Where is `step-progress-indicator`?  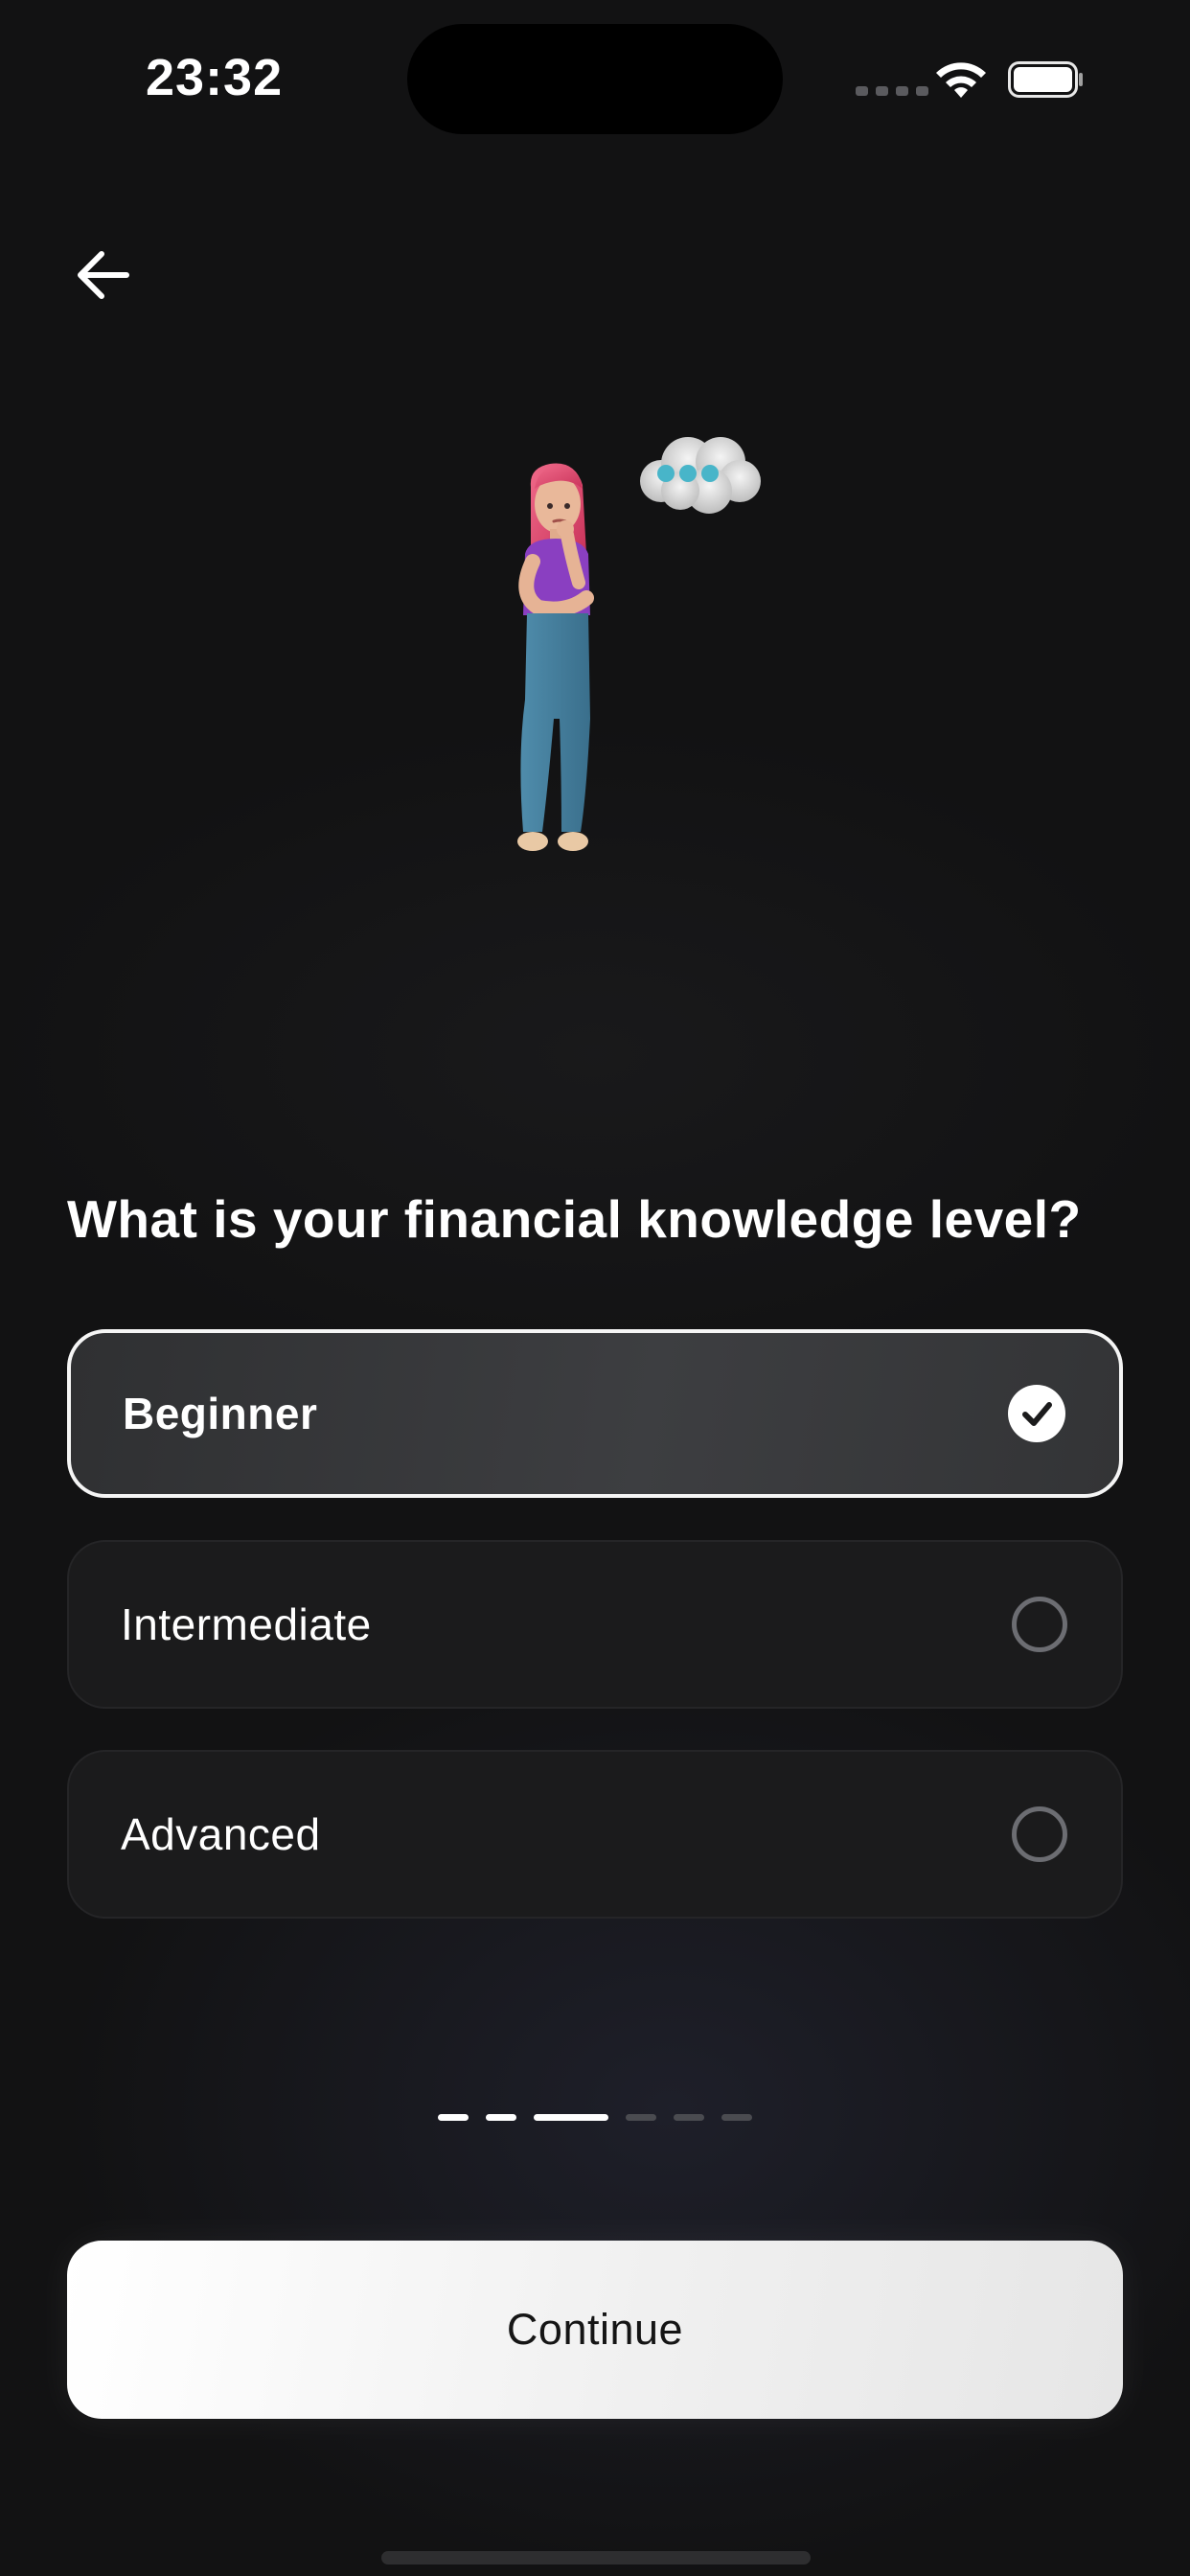 step-progress-indicator is located at coordinates (595, 2117).